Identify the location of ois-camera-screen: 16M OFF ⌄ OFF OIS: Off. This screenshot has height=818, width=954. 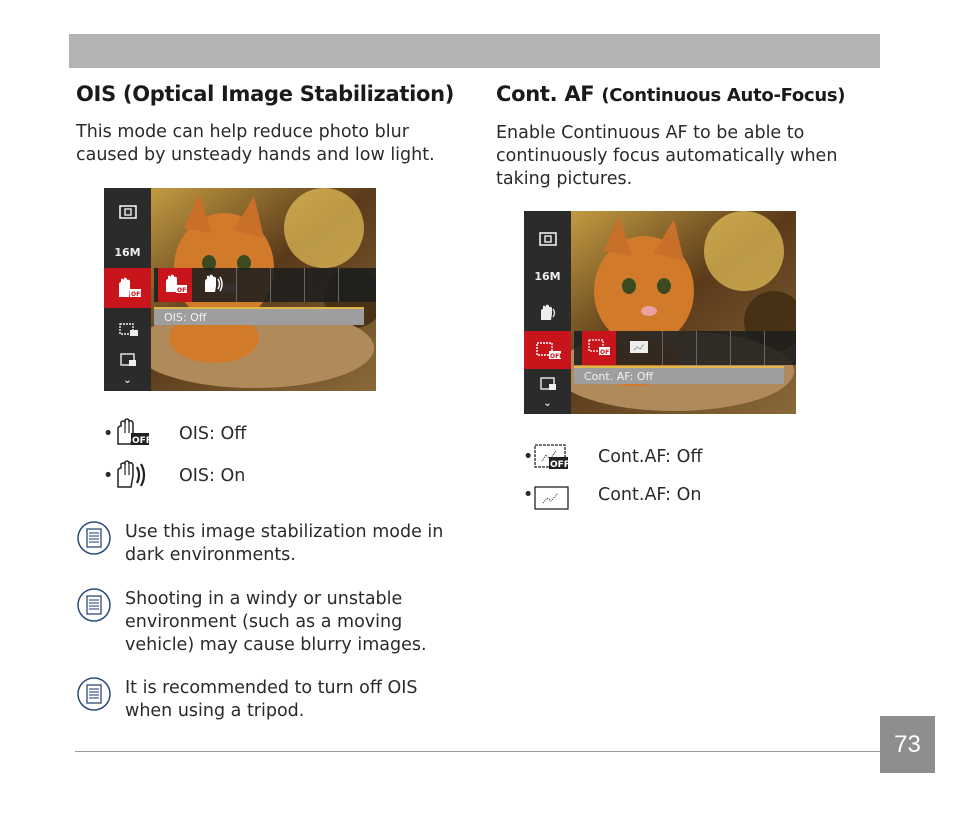
(240, 289).